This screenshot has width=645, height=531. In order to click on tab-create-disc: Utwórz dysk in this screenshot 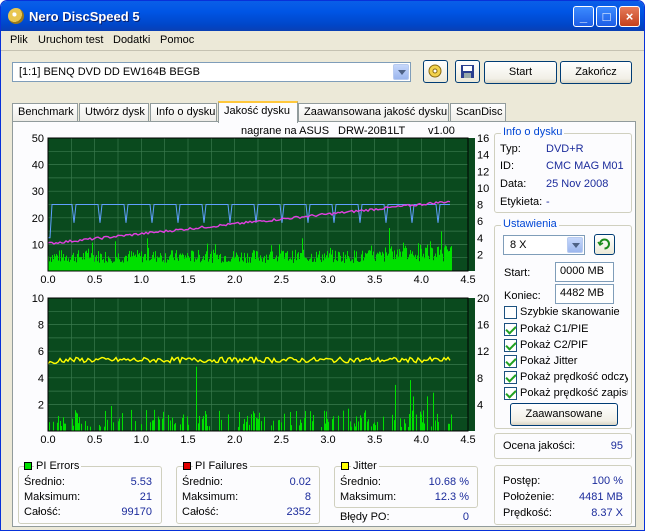, I will do `click(114, 112)`.